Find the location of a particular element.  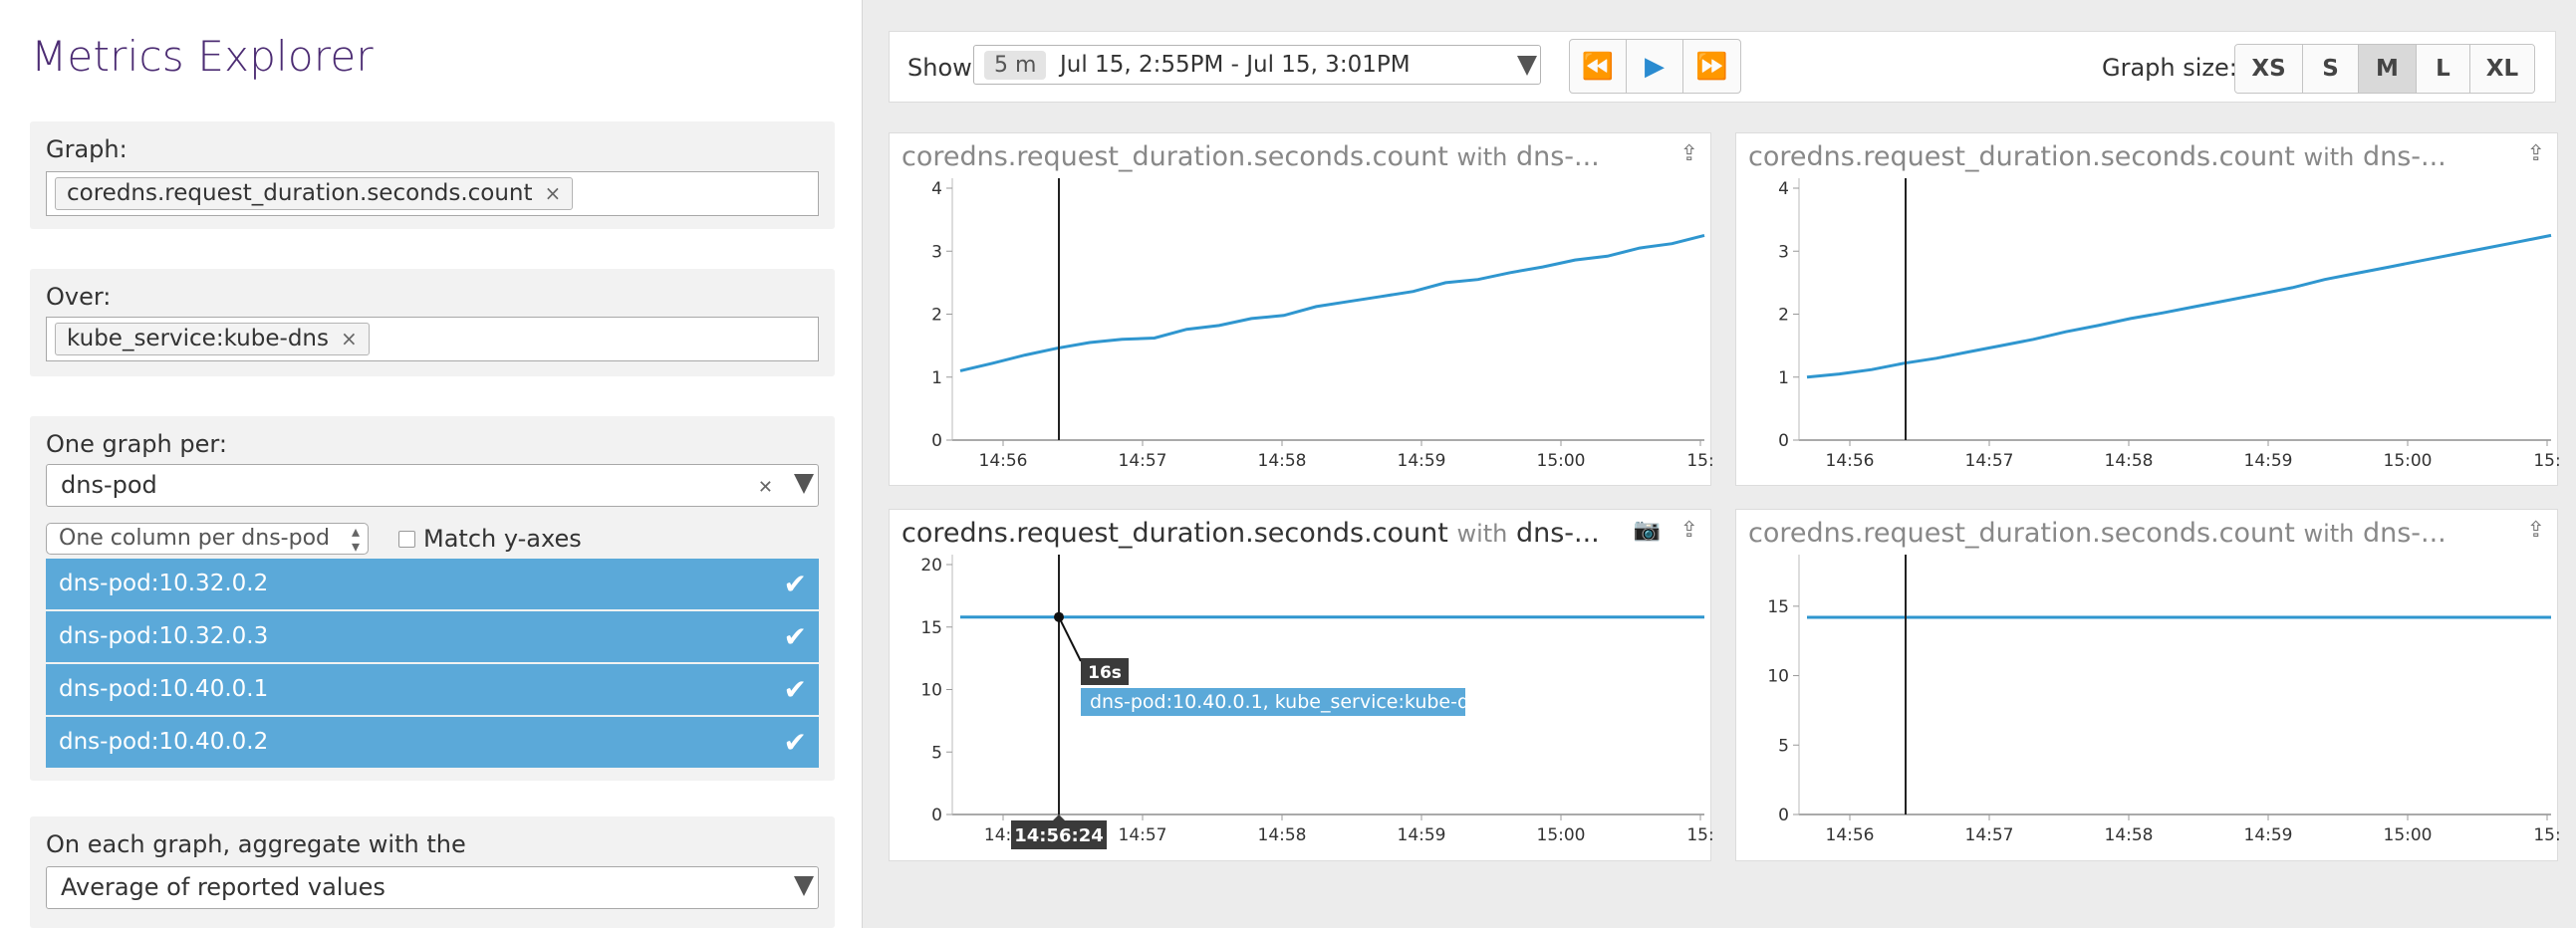

pod-item: dns-pod:10.40.0.1 ✔ is located at coordinates (432, 689).